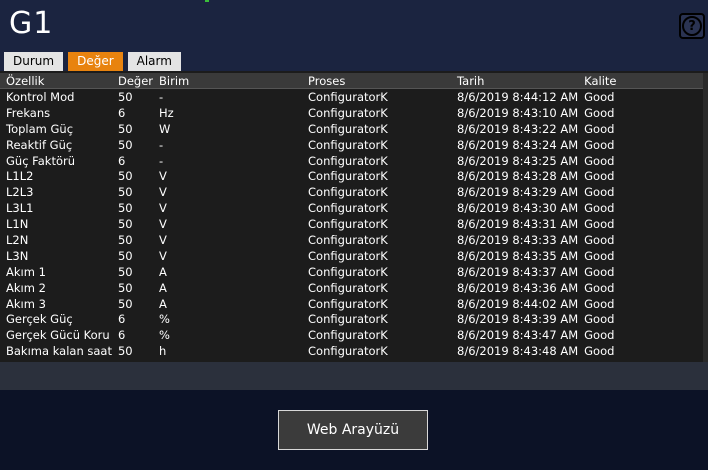 The height and width of the screenshot is (470, 708). I want to click on tab-bar: Durum Değer Alarm, so click(92, 61).